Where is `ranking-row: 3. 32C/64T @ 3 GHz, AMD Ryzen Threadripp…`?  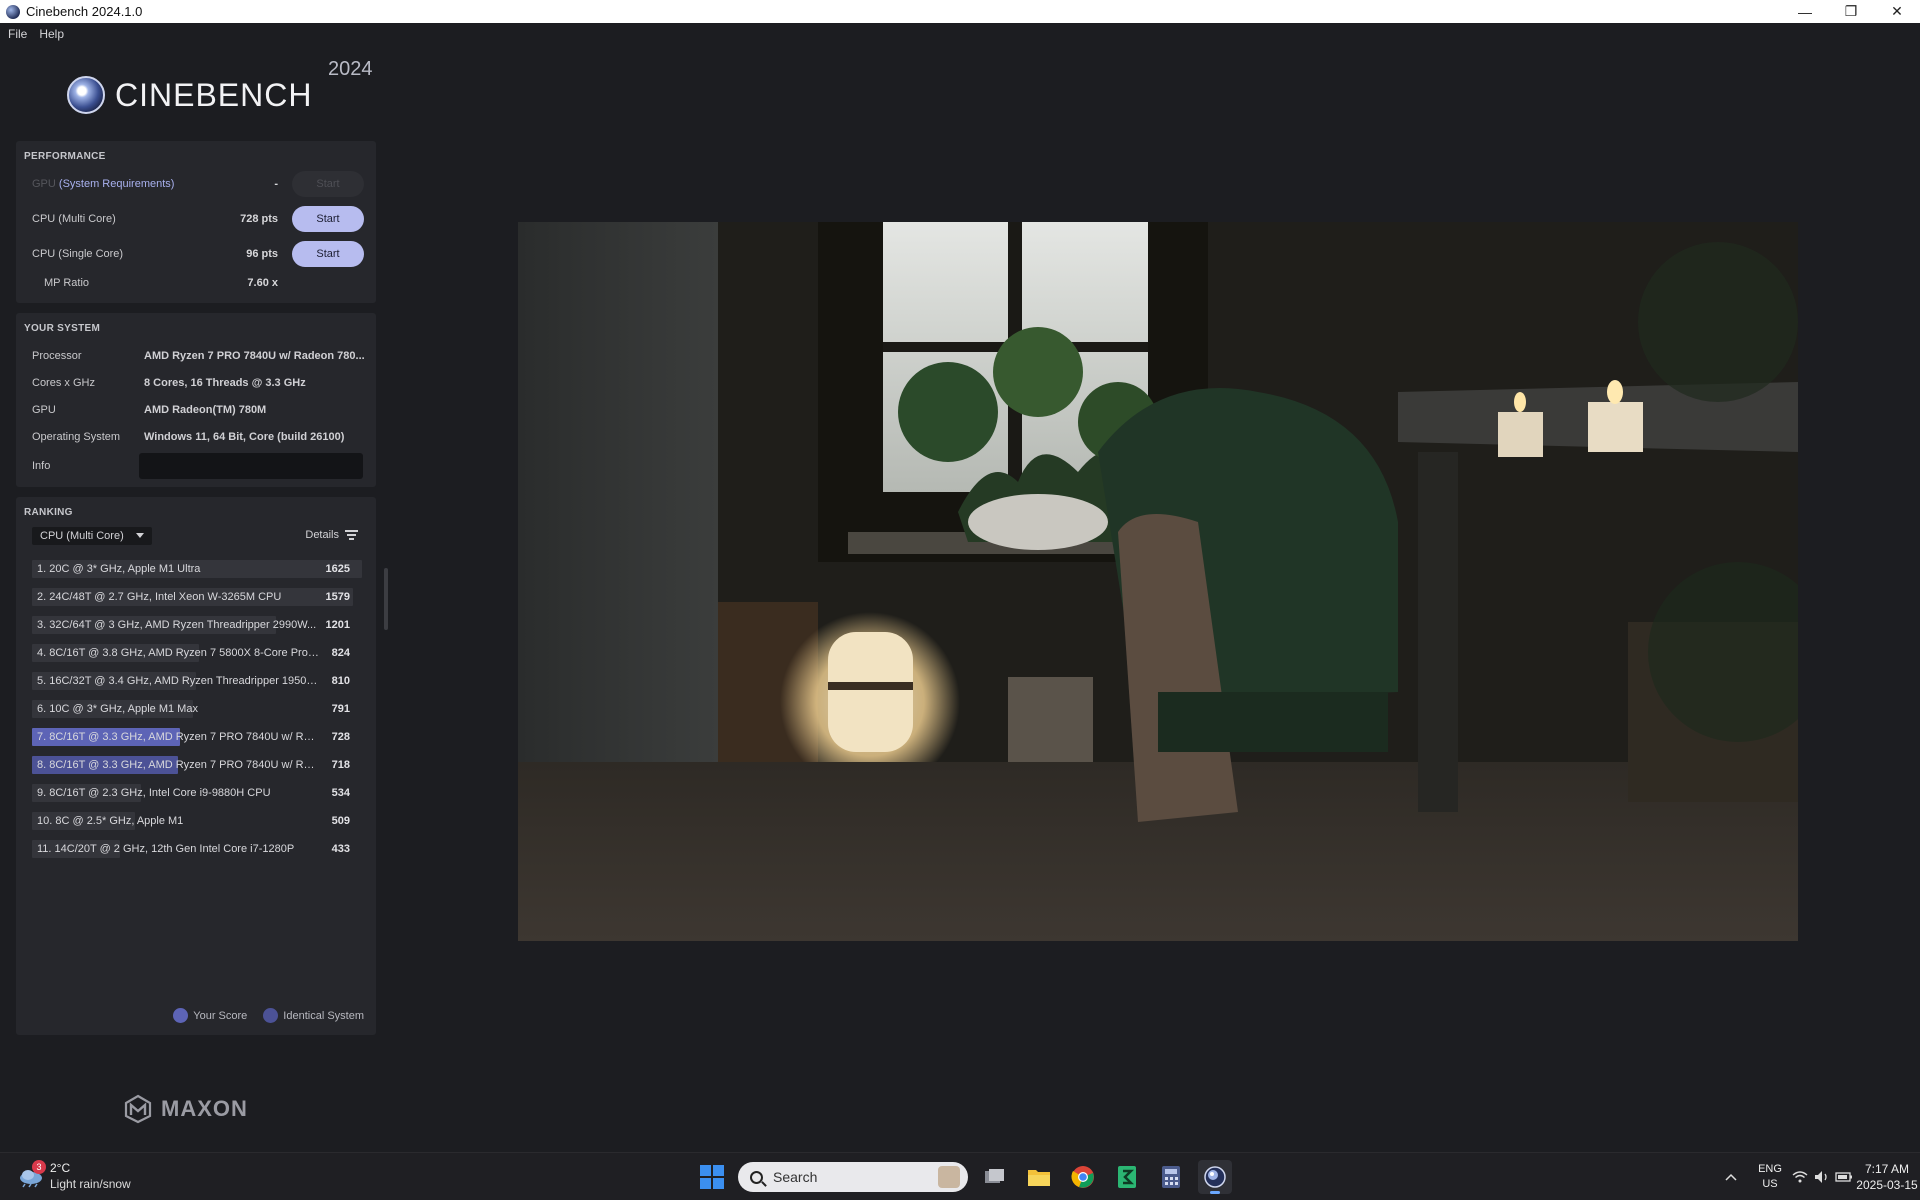
ranking-row: 3. 32C/64T @ 3 GHz, AMD Ryzen Threadripp… is located at coordinates (202, 625).